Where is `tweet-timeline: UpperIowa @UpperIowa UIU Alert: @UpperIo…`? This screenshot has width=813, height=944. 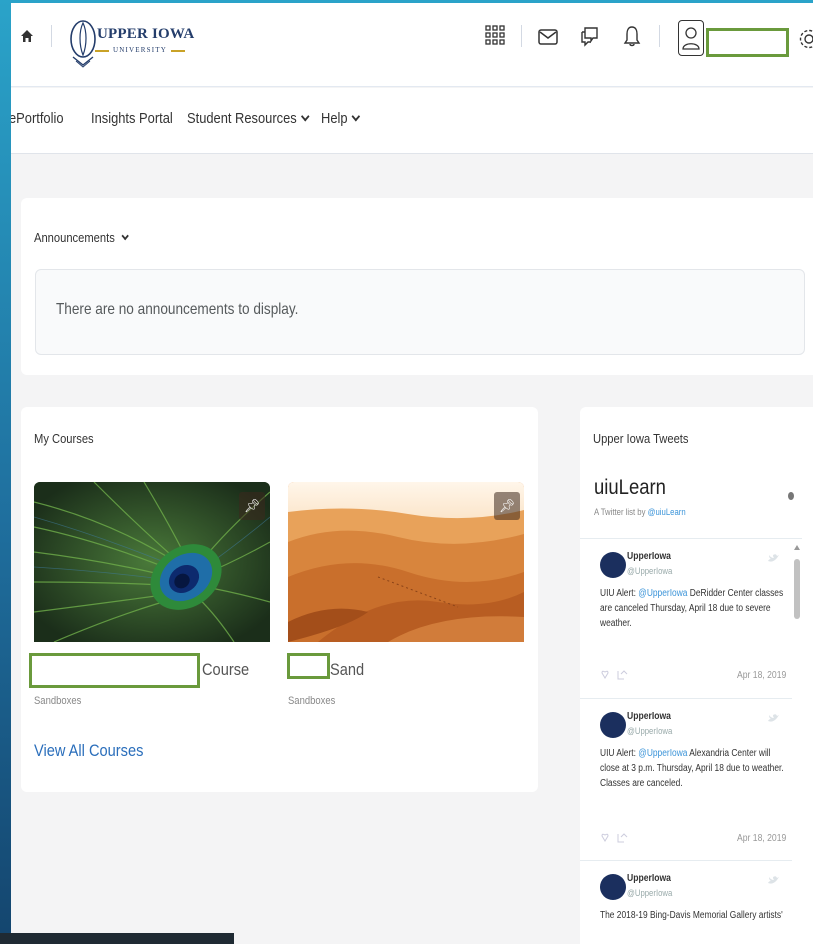
tweet-timeline: UpperIowa @UpperIowa UIU Alert: @UpperIo… is located at coordinates (691, 741).